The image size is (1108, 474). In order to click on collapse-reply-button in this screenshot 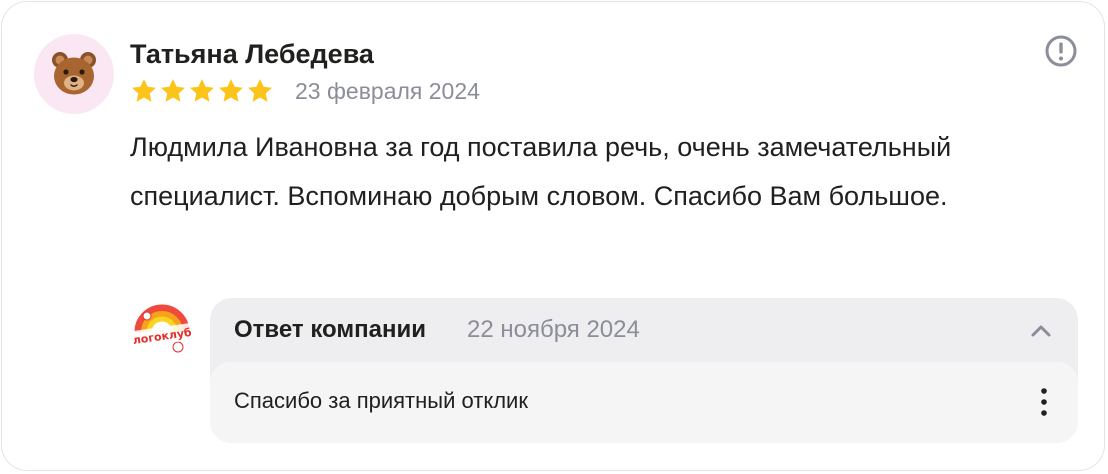, I will do `click(1041, 331)`.